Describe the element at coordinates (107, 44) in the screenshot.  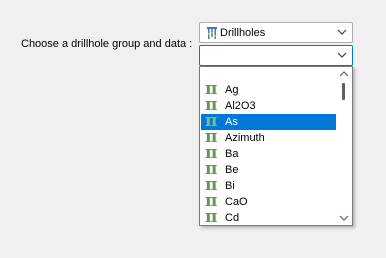
I see `choose-group-data-label: Choose a drillhole group and data :` at that location.